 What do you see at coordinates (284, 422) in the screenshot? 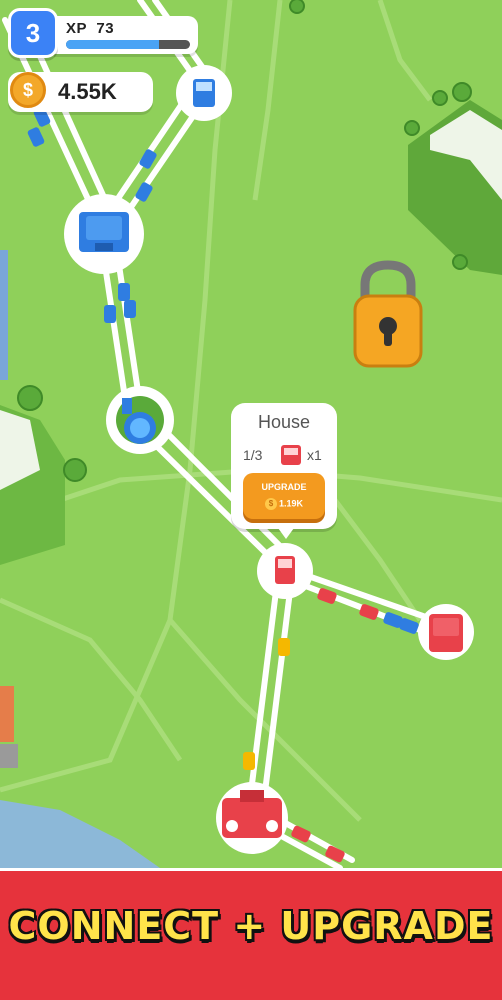
I see `popup-title: House` at bounding box center [284, 422].